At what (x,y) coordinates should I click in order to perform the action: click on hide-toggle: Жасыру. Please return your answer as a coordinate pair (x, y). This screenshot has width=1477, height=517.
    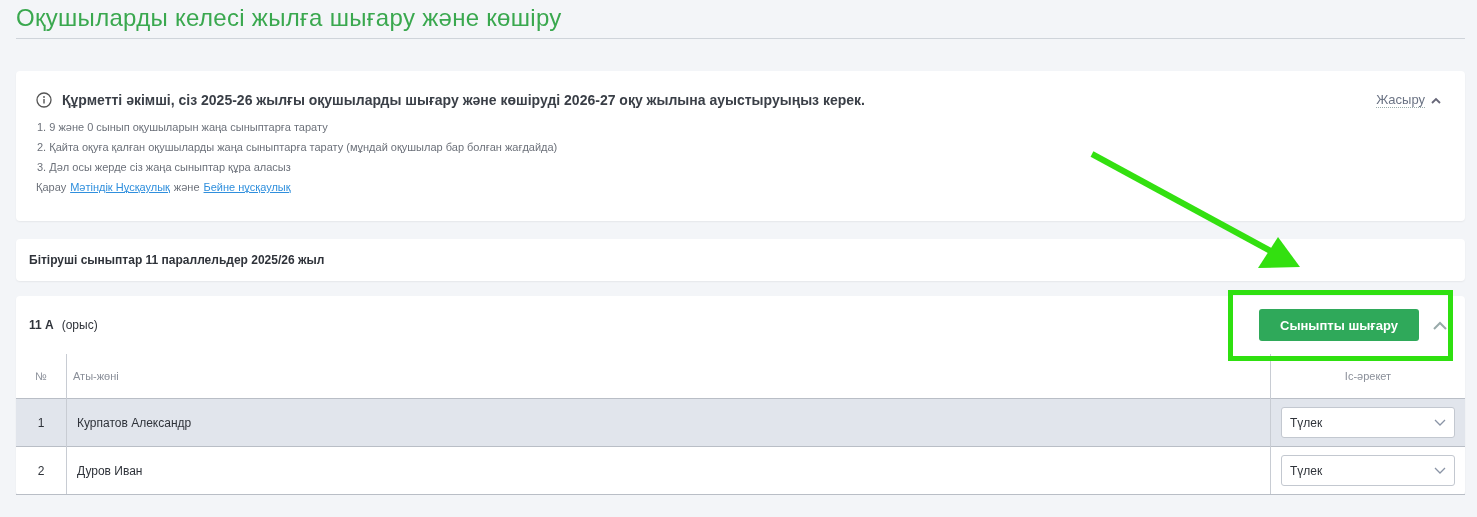
    Looking at the image, I should click on (1408, 100).